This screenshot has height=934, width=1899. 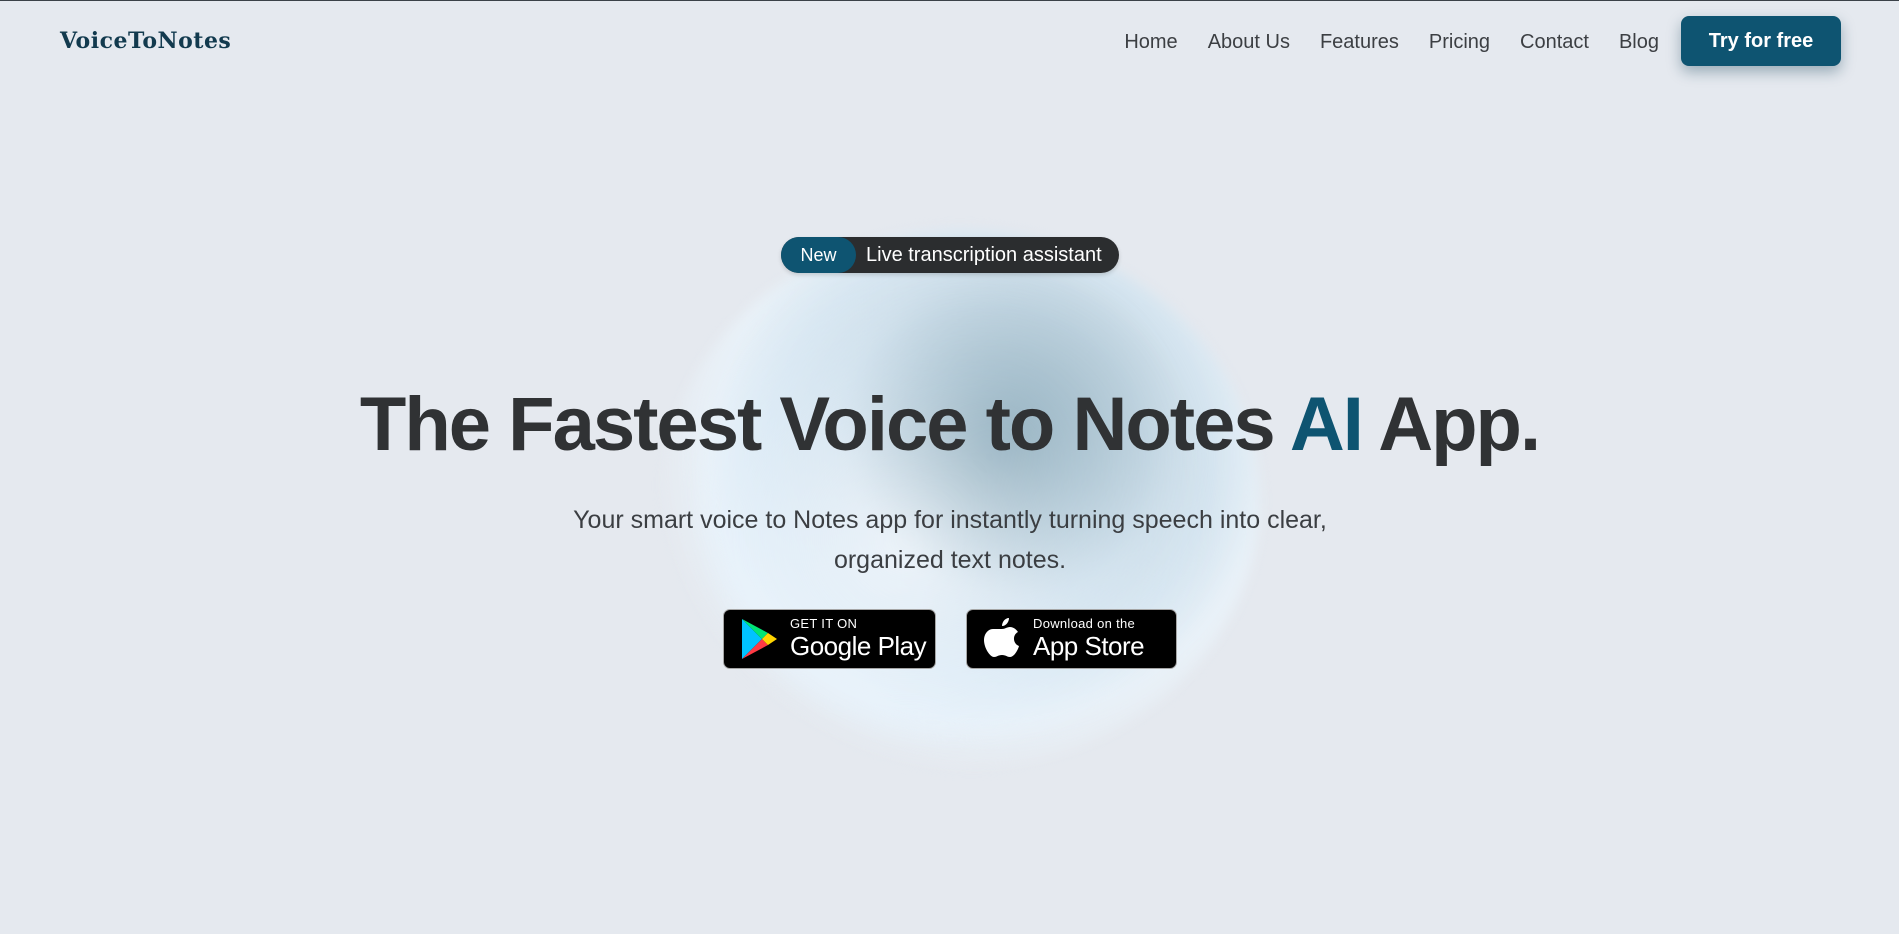 I want to click on nav-item-features: Features, so click(x=1359, y=42).